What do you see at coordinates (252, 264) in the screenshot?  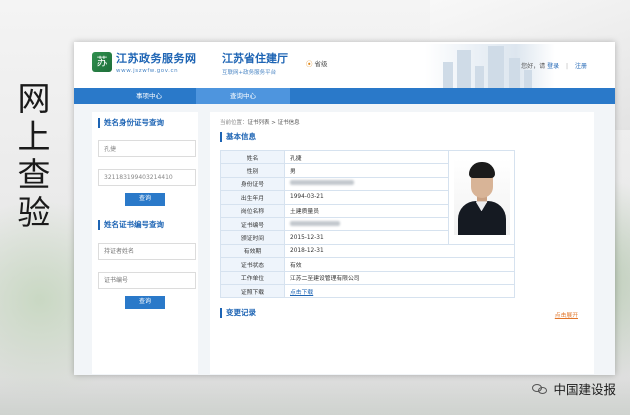 I see `field-label: 证书状态` at bounding box center [252, 264].